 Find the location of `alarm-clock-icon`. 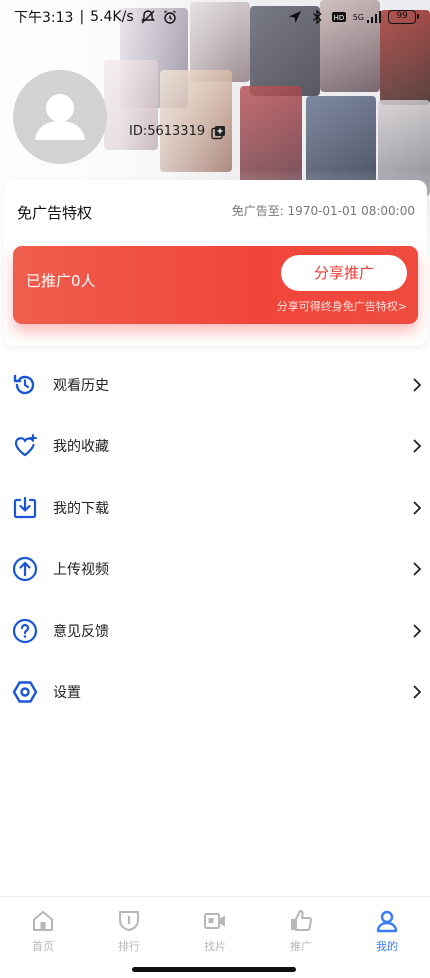

alarm-clock-icon is located at coordinates (169, 17).